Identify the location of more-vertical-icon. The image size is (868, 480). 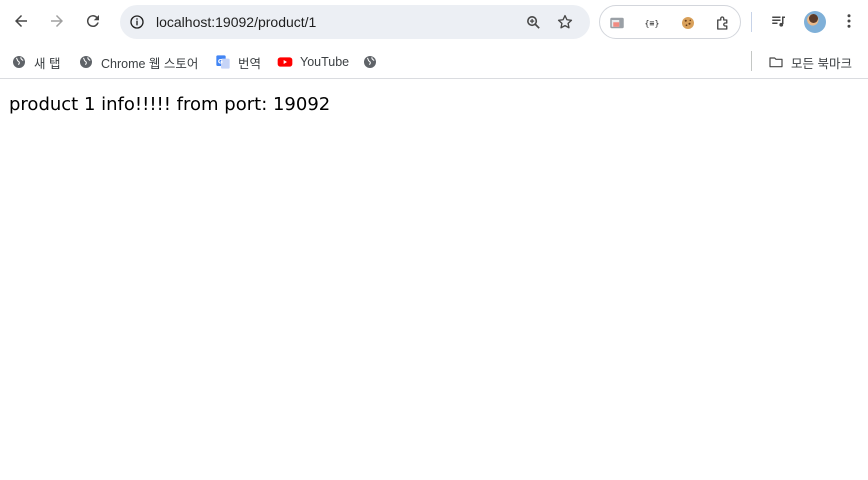
(849, 21).